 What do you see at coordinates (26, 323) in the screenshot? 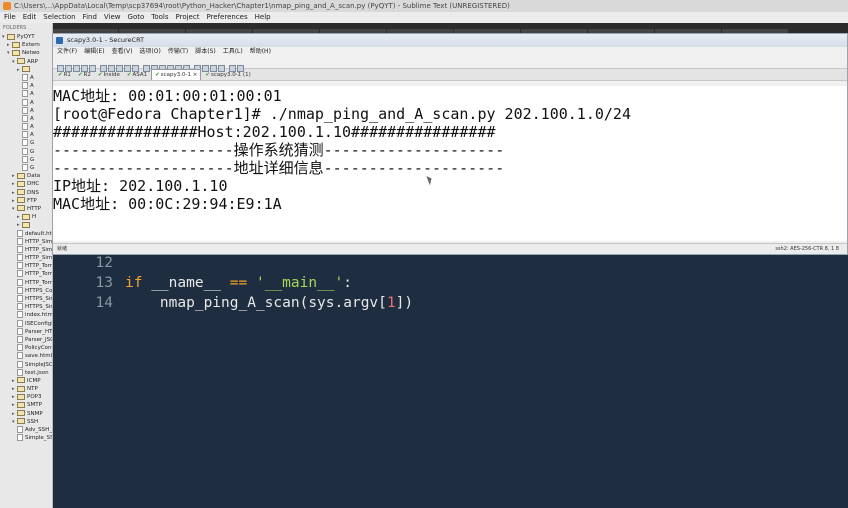
I see `sidebar-file: ISEConfigPars` at bounding box center [26, 323].